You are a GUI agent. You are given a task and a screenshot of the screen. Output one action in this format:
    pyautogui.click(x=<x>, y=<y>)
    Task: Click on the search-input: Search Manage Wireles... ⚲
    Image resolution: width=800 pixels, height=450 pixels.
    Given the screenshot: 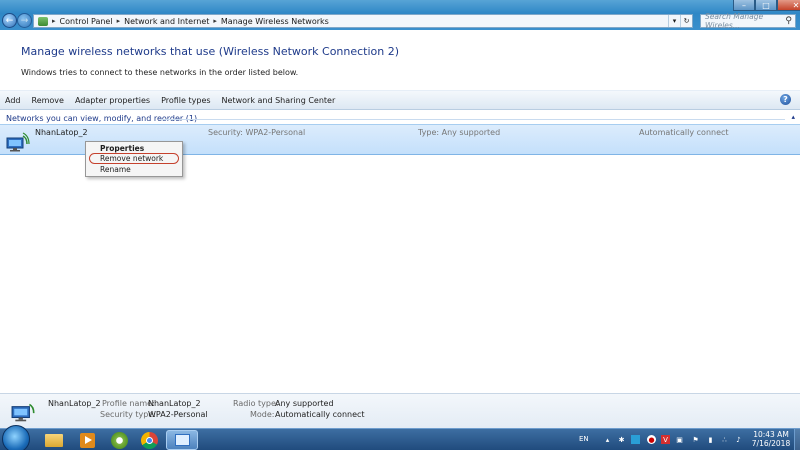 What is the action you would take?
    pyautogui.click(x=748, y=21)
    